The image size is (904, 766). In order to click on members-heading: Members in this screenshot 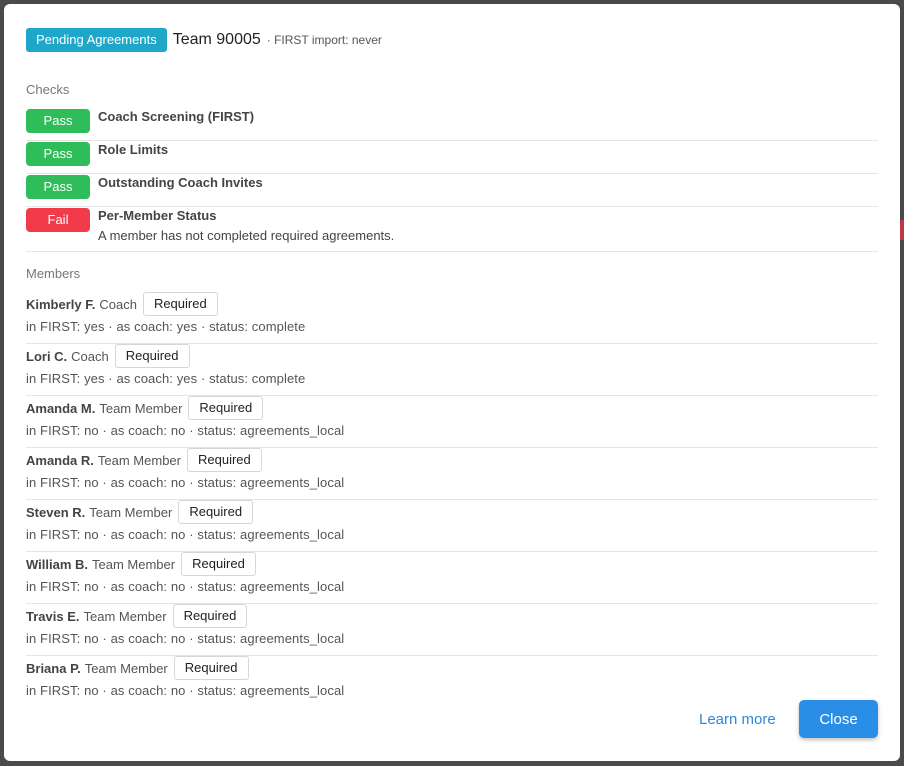, I will do `click(53, 273)`.